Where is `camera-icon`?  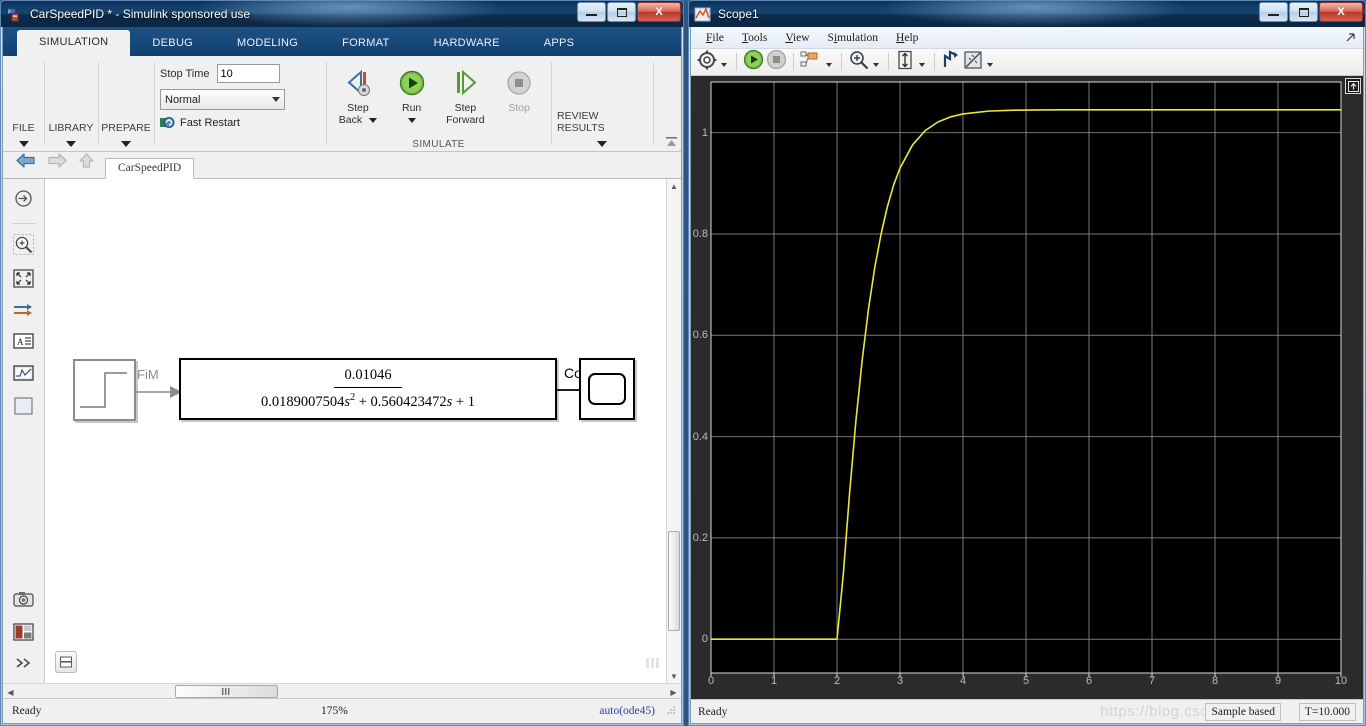
camera-icon is located at coordinates (23, 602).